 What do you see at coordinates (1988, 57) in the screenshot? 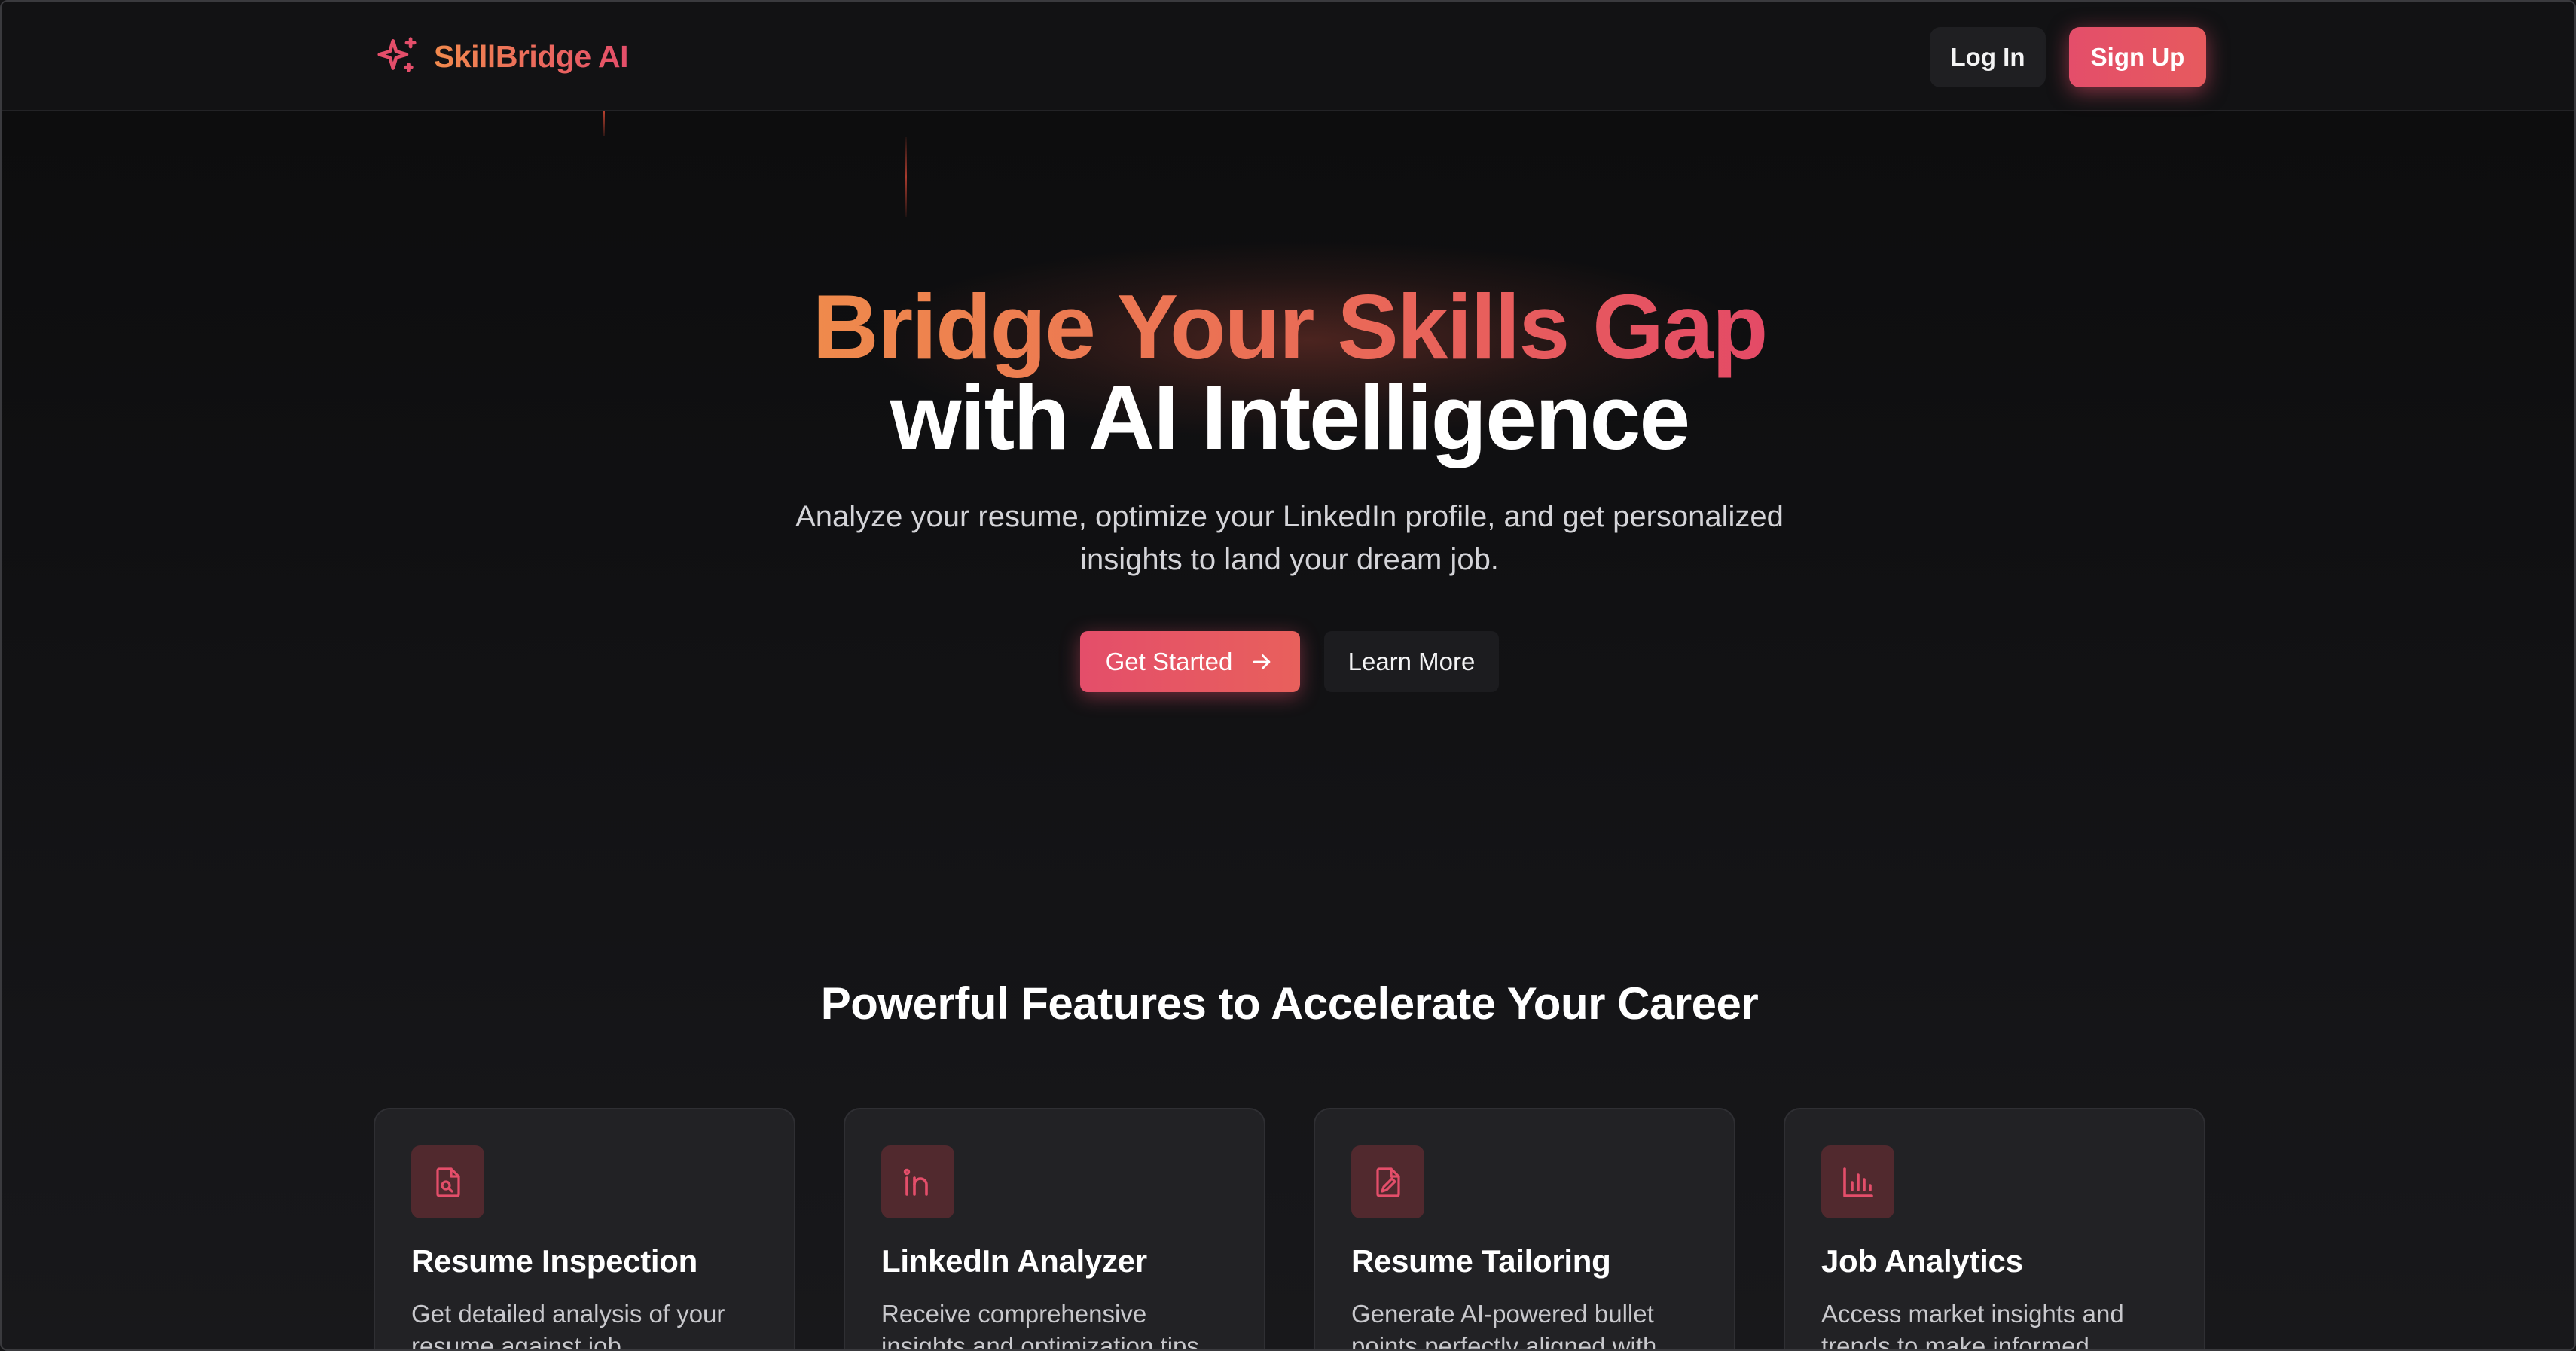
I see `login-button: Log In` at bounding box center [1988, 57].